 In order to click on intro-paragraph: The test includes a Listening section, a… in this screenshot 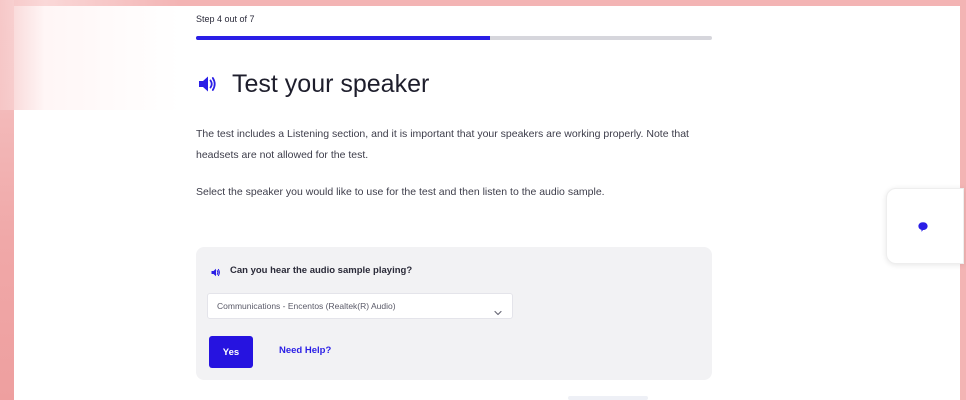, I will do `click(442, 144)`.